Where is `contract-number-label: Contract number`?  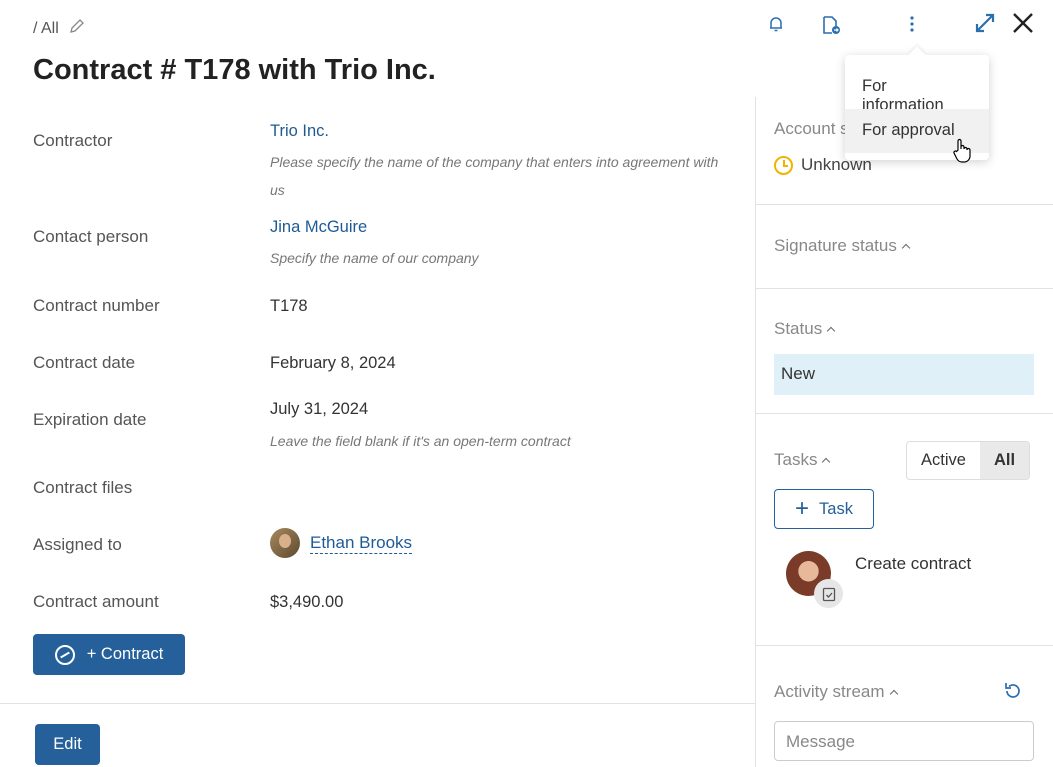
contract-number-label: Contract number is located at coordinates (96, 305).